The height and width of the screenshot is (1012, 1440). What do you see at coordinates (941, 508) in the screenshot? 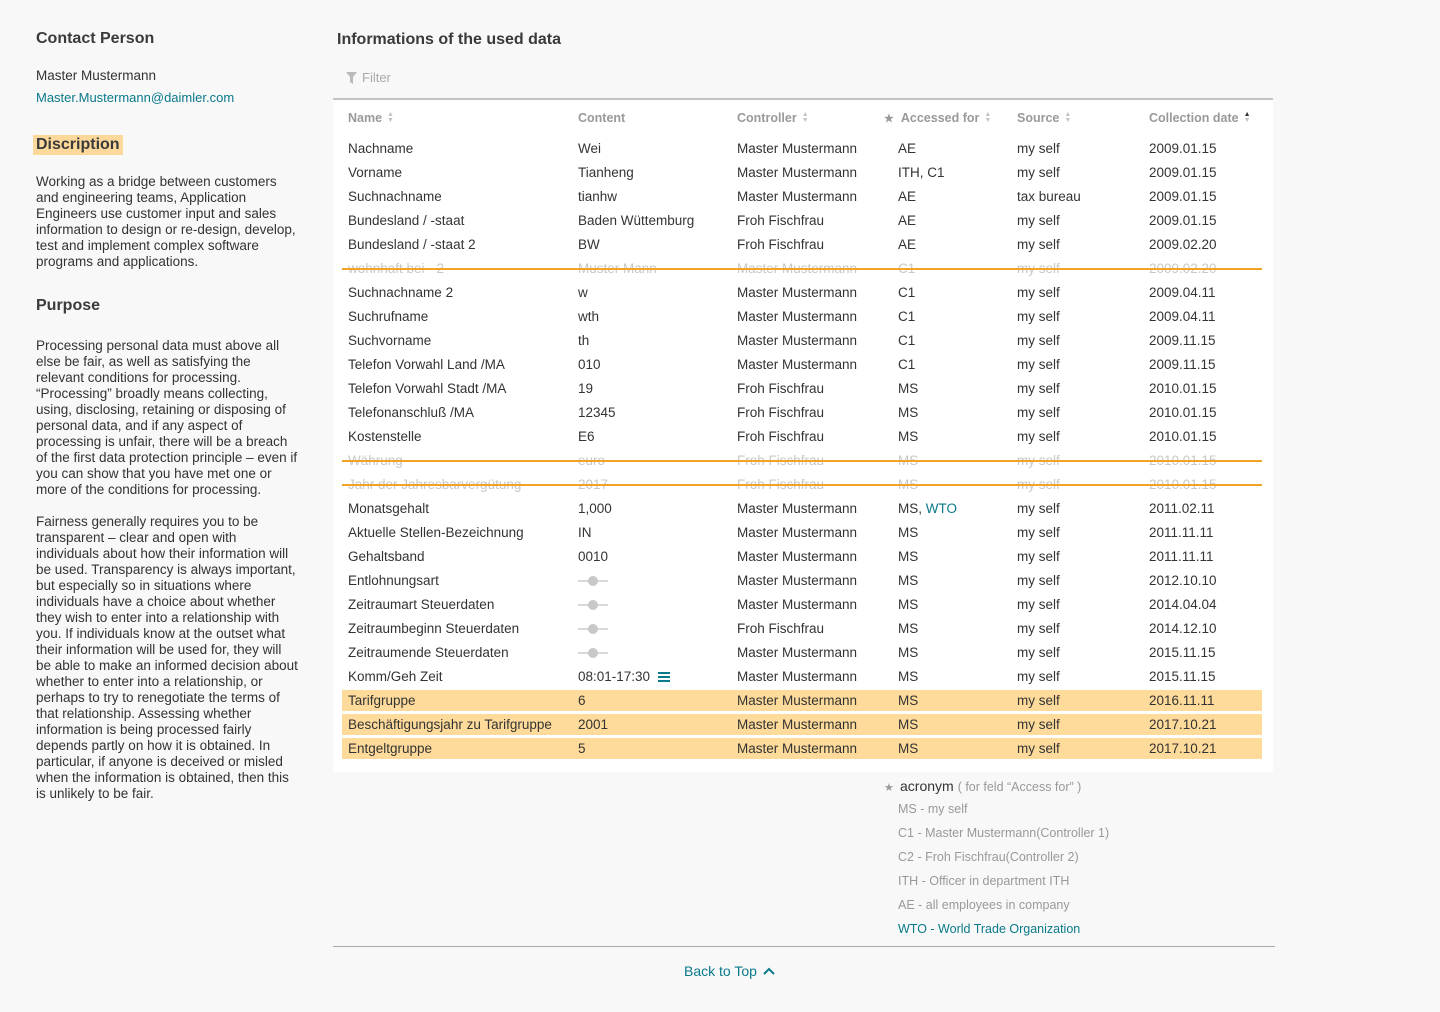
I see `acronym-link: WTO` at bounding box center [941, 508].